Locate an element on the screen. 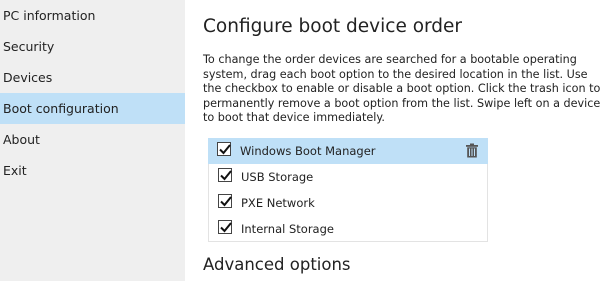  page-title: Configure boot device order is located at coordinates (333, 26).